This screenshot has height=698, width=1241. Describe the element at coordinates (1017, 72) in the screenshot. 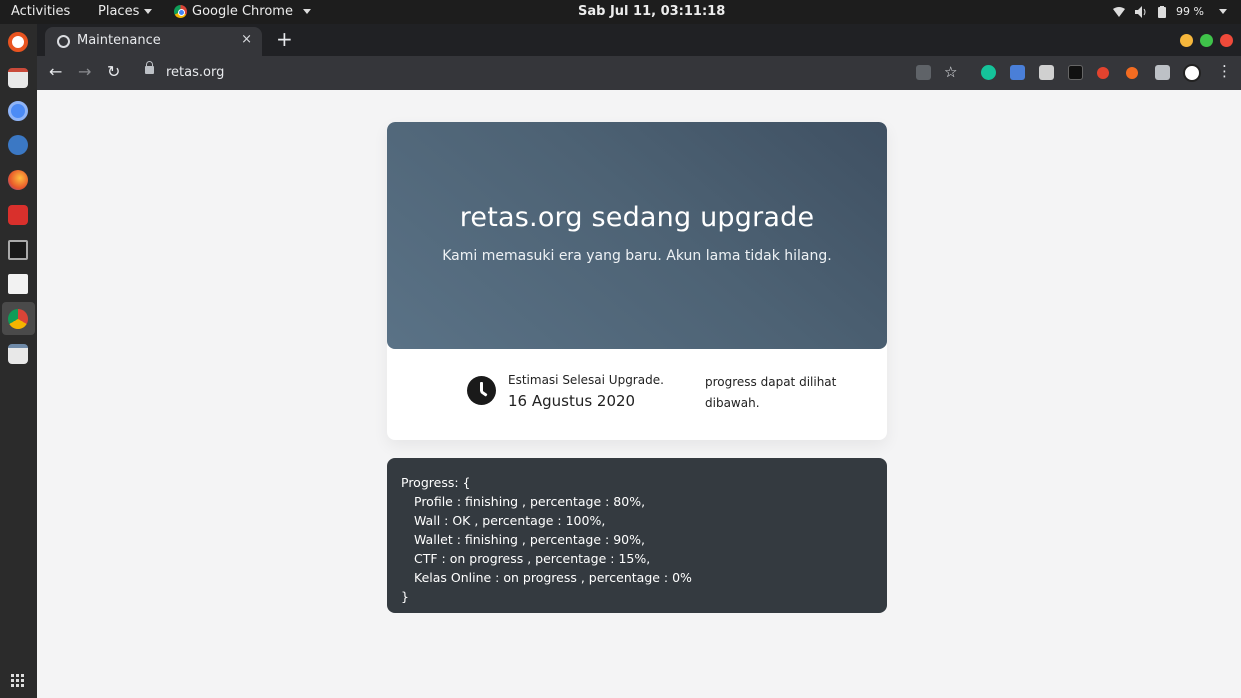

I see `translator-extension-icon` at that location.